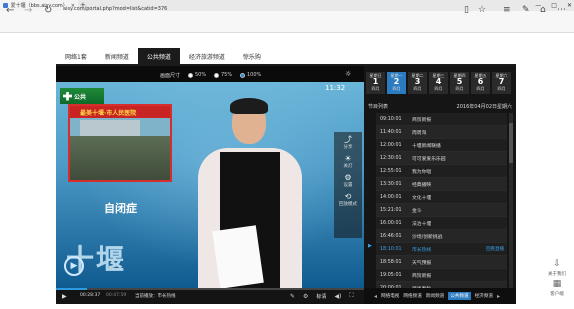 The image size is (574, 309). I want to click on play-overlay-icon: ▶, so click(74, 266).